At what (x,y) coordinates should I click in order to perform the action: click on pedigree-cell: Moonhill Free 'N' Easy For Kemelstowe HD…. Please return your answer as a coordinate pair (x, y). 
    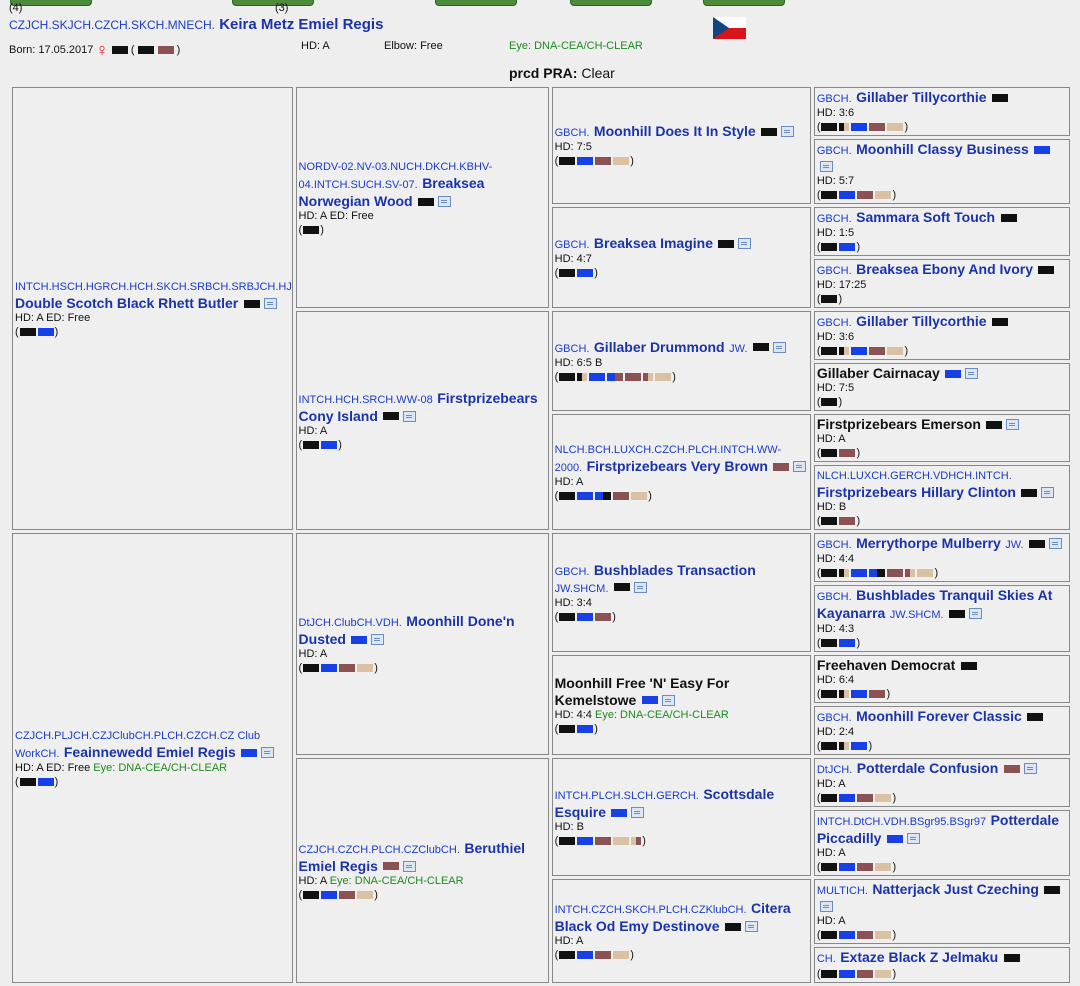
    Looking at the image, I should click on (681, 705).